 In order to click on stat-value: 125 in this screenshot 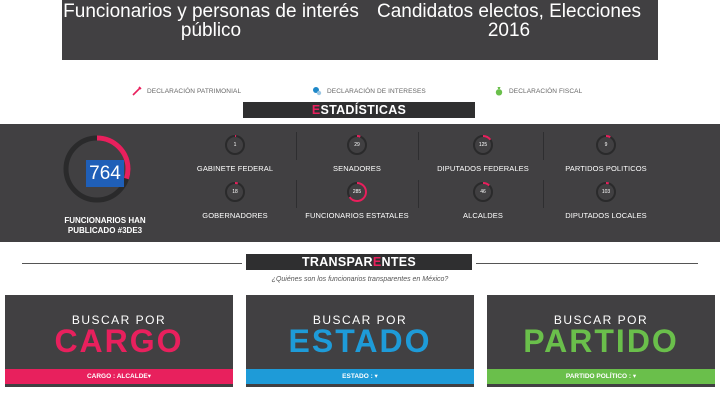, I will do `click(483, 145)`.